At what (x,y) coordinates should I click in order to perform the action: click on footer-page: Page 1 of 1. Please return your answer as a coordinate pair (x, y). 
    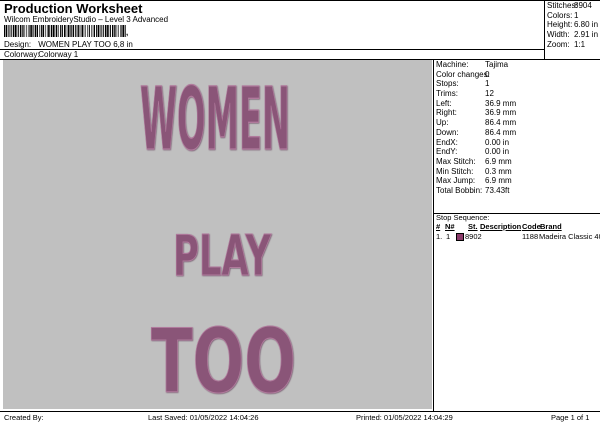
    Looking at the image, I should click on (570, 417).